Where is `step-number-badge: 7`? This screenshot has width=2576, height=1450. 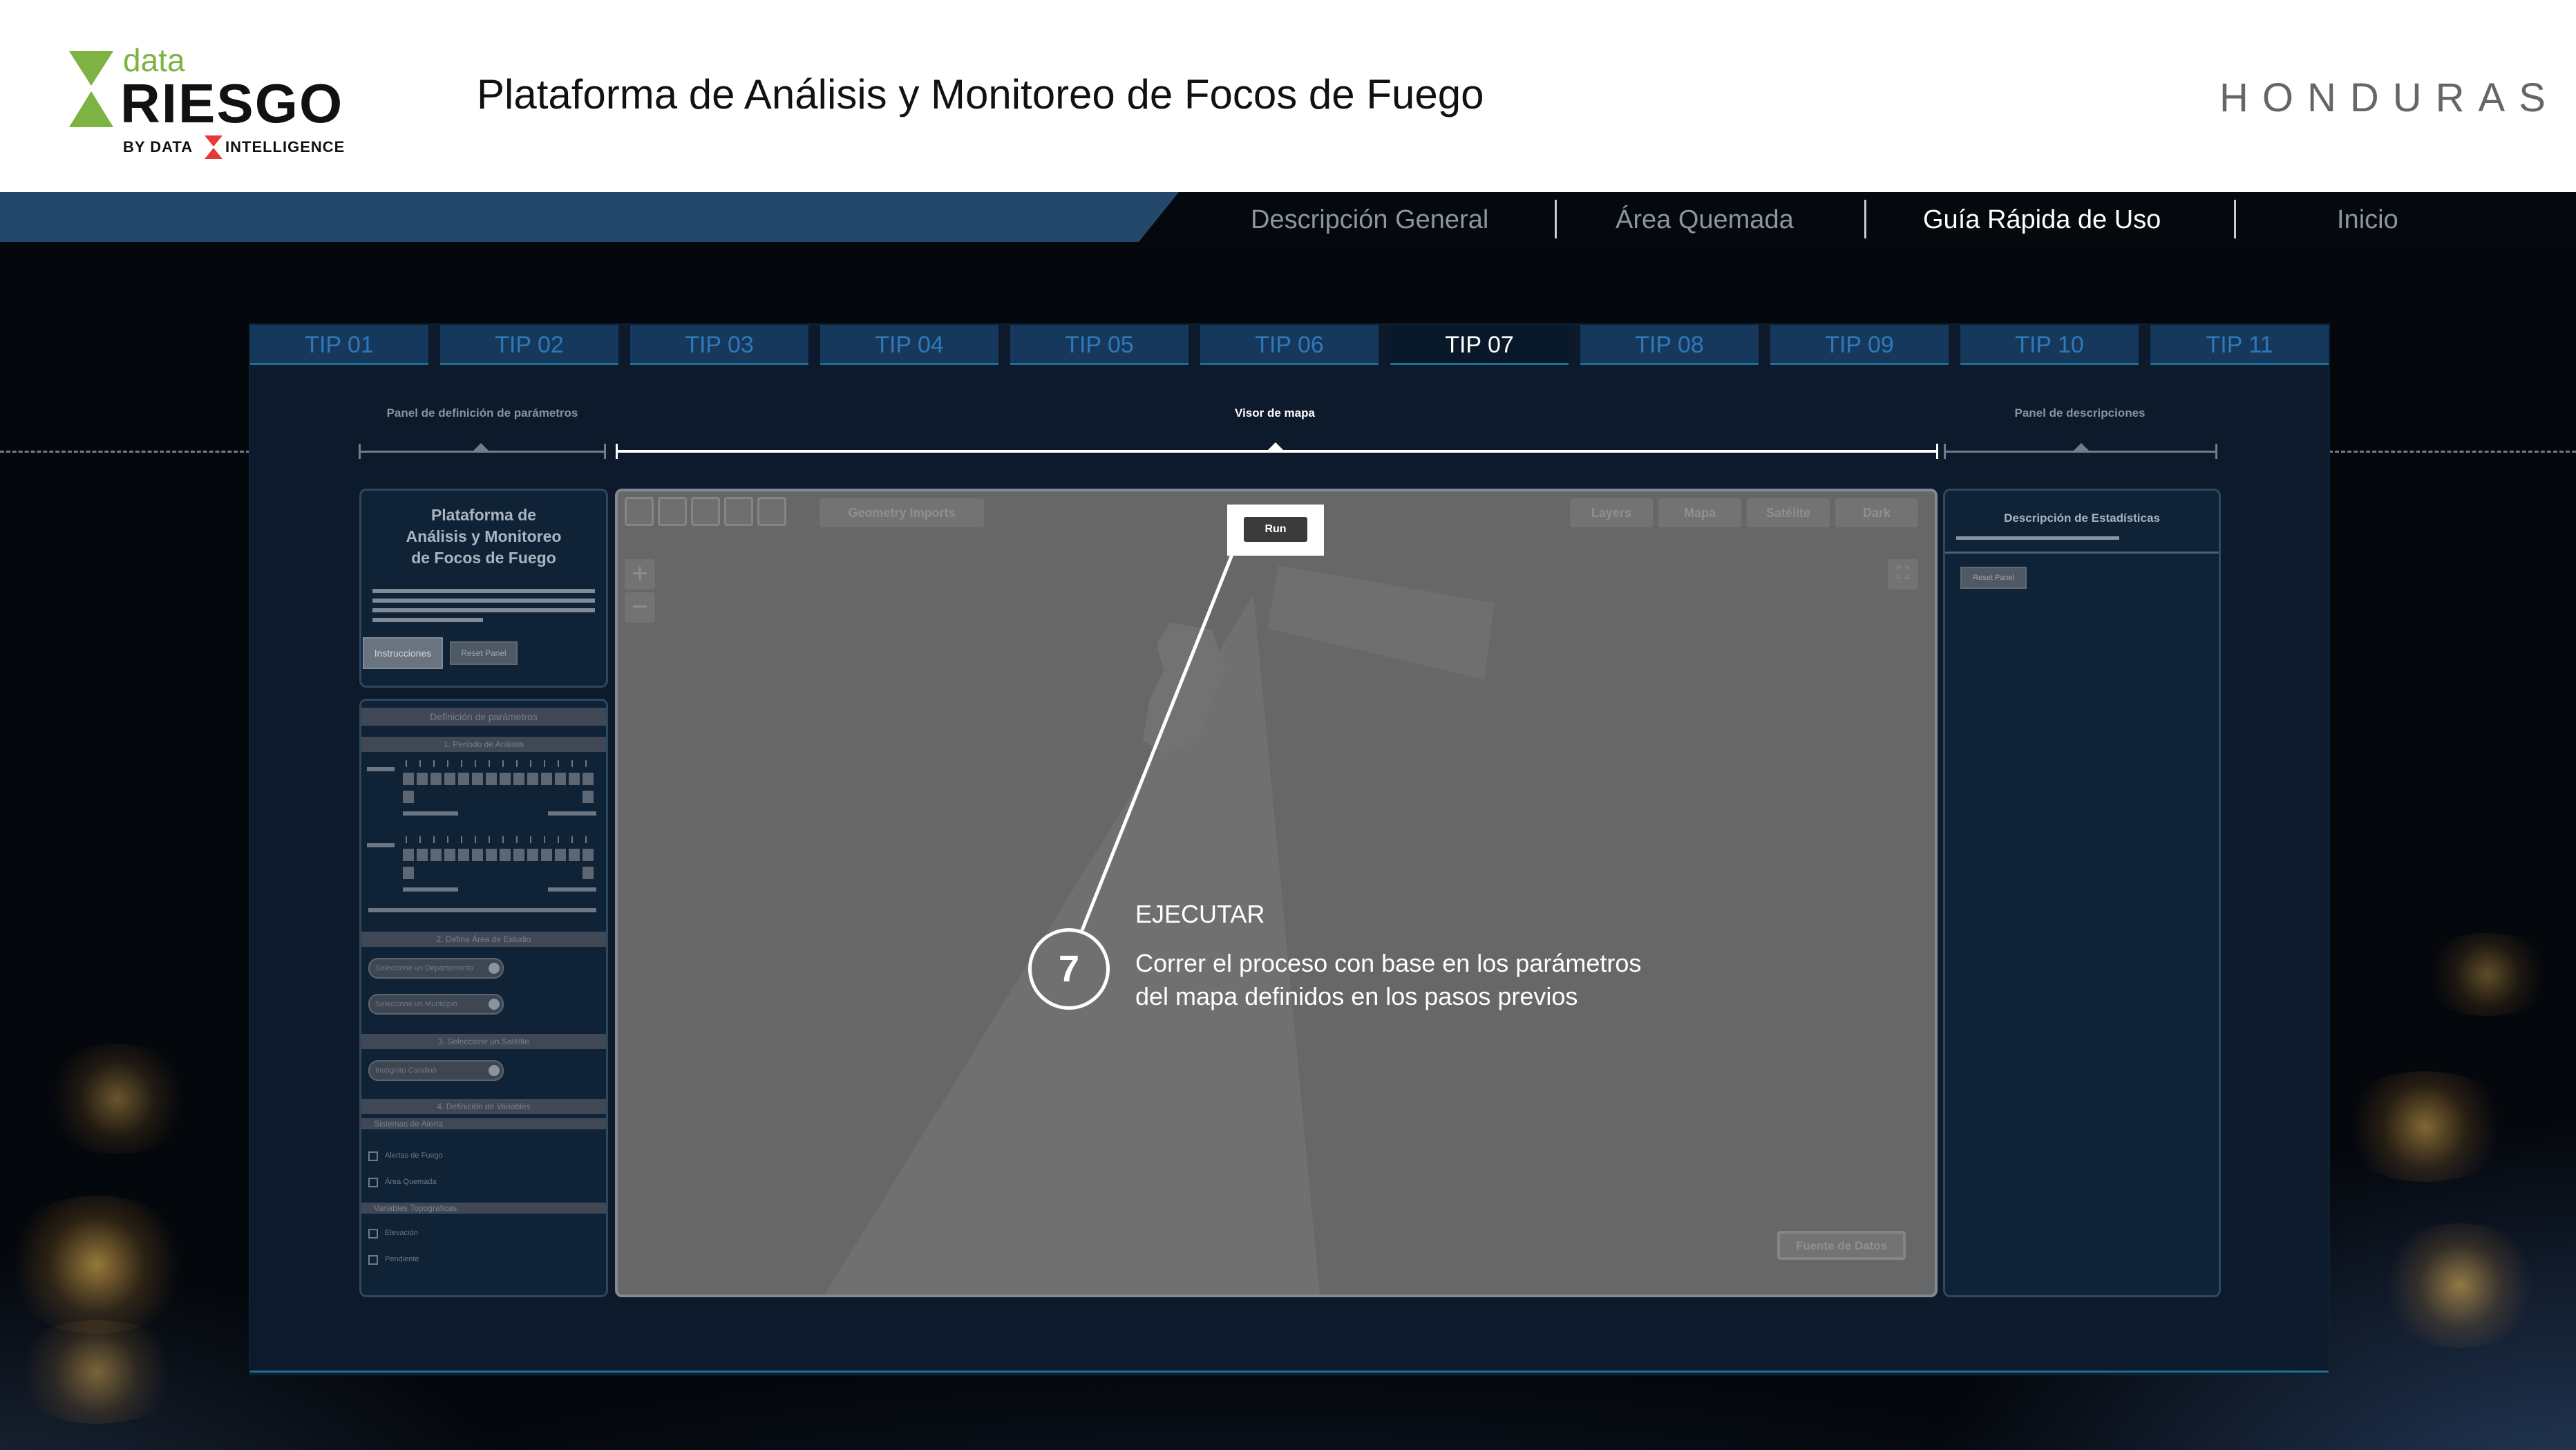 step-number-badge: 7 is located at coordinates (1069, 969).